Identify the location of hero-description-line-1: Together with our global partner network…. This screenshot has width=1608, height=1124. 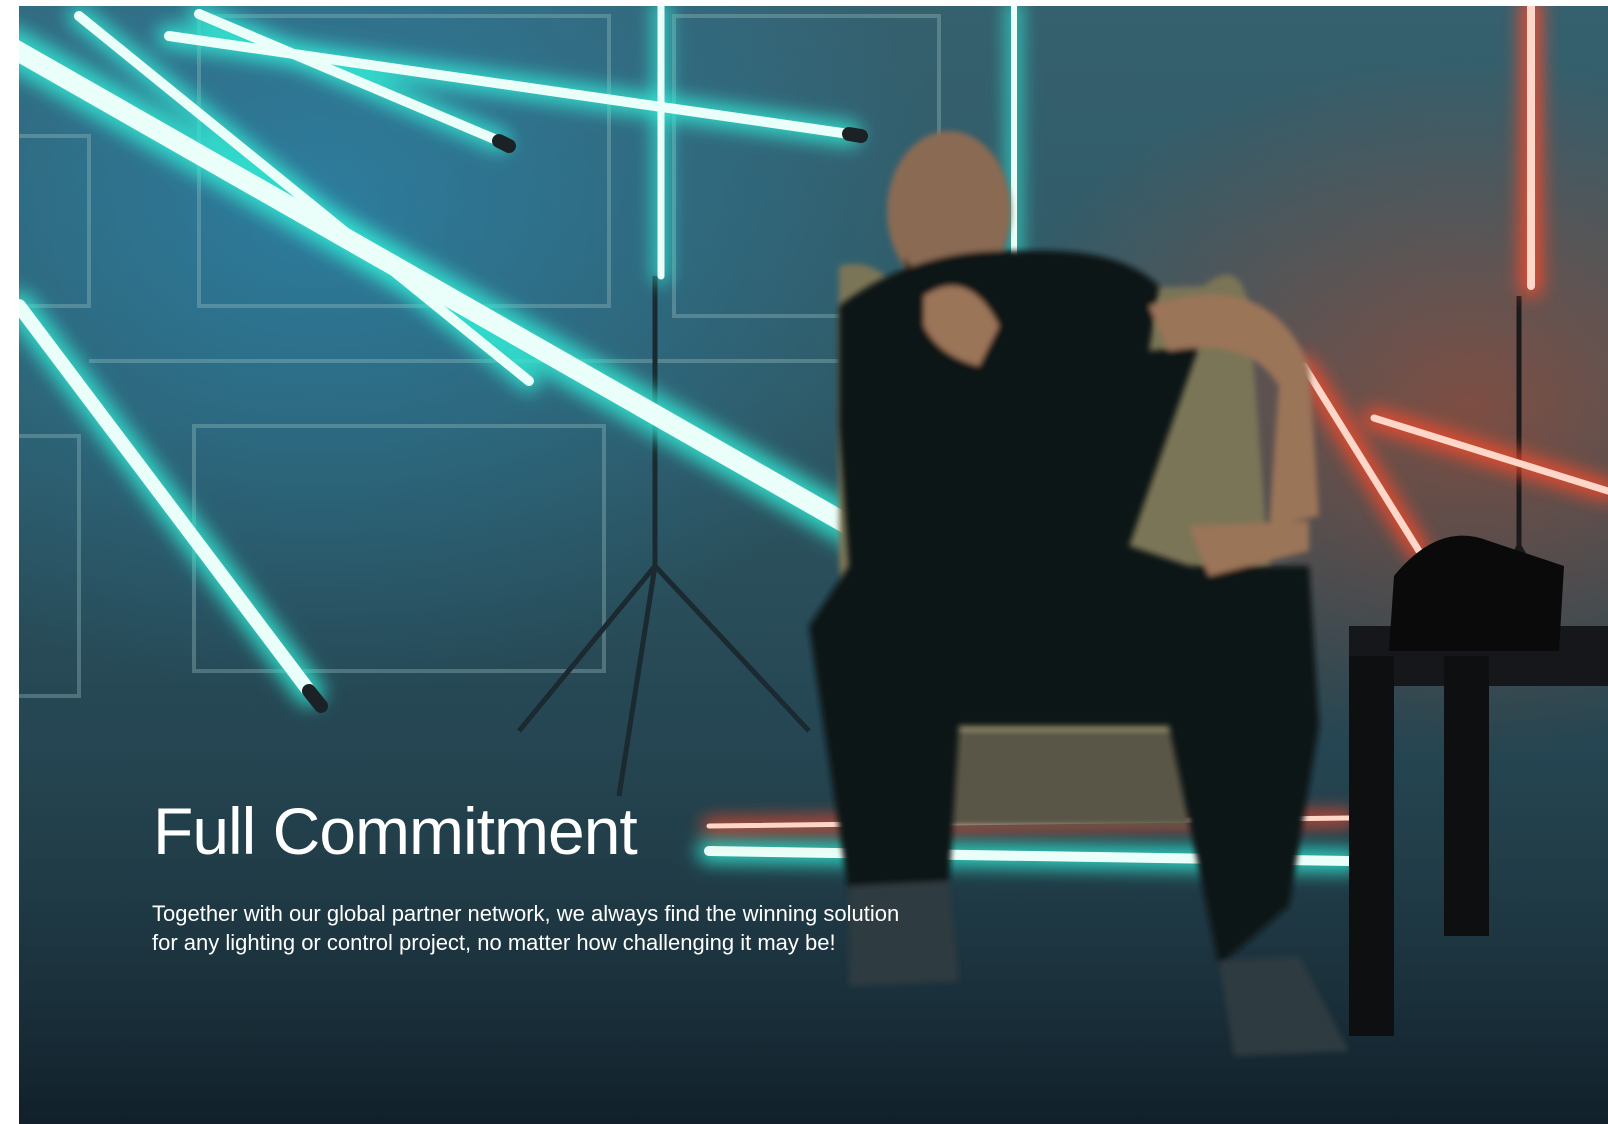
(526, 913).